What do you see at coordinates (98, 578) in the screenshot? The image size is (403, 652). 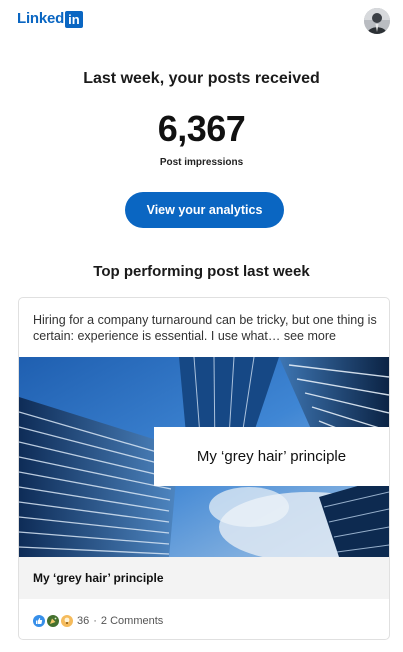 I see `link-title: My ‘grey hair’ principle` at bounding box center [98, 578].